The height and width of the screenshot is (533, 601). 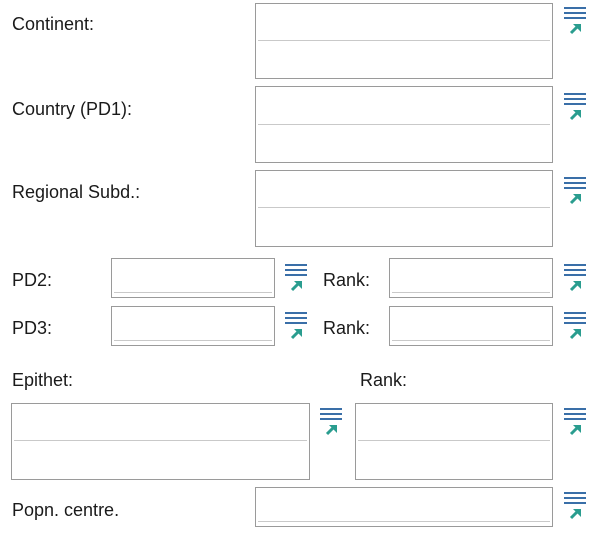 What do you see at coordinates (347, 280) in the screenshot?
I see `pd2-rank-label: Rank:` at bounding box center [347, 280].